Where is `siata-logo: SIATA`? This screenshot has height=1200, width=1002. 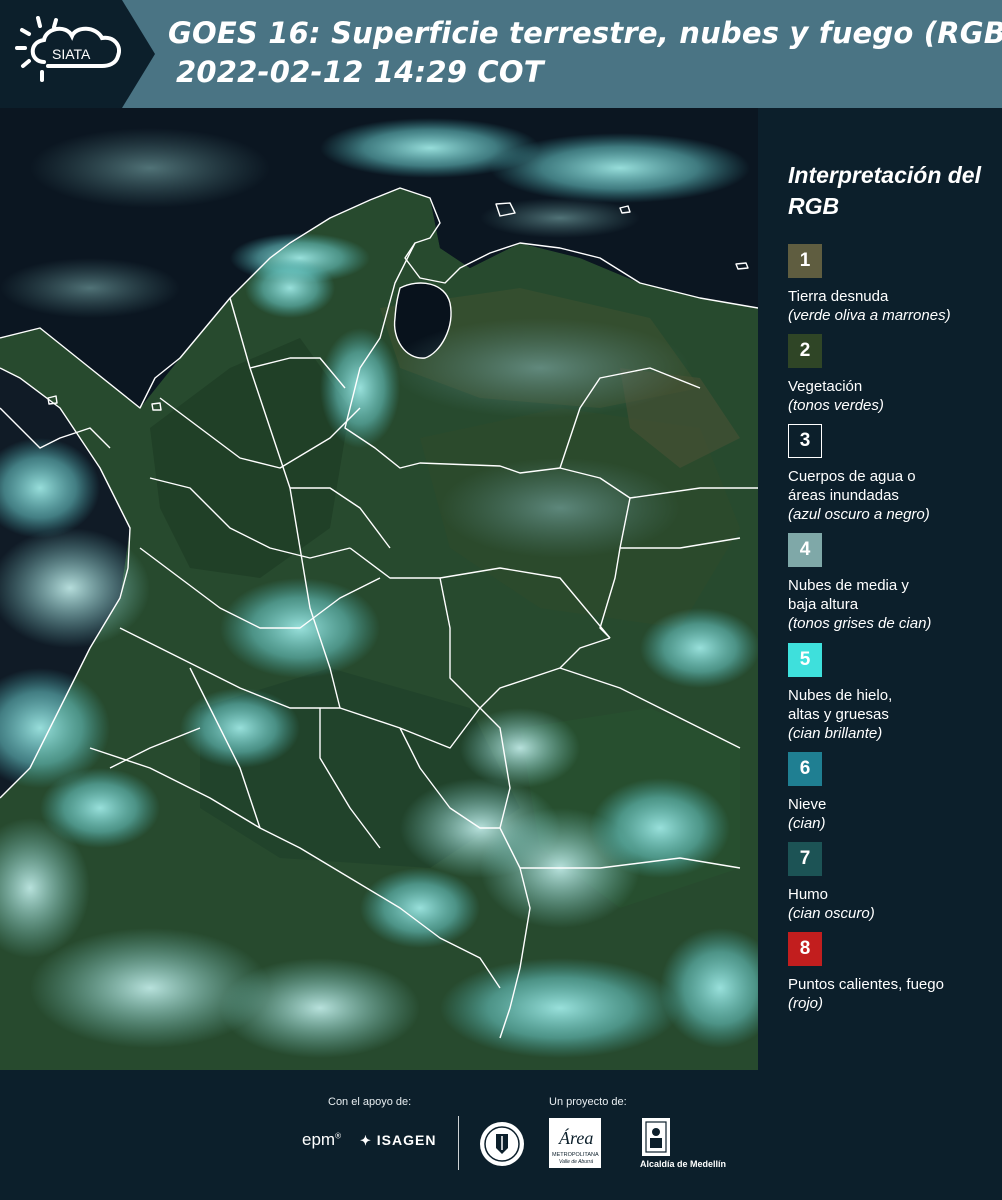 siata-logo: SIATA is located at coordinates (68, 49).